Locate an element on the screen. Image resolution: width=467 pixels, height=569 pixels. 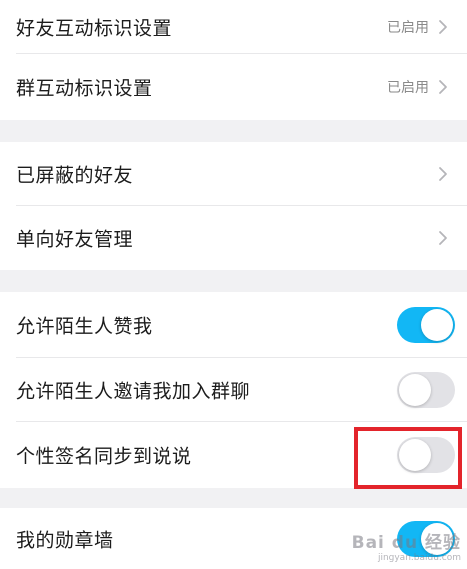
row-blocked-friends: 已屏蔽的好友 is located at coordinates (233, 174).